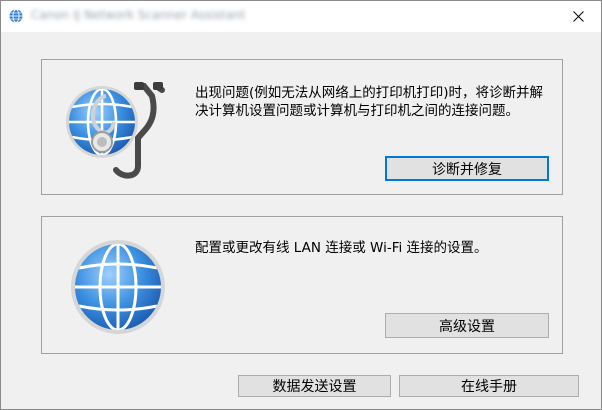  Describe the element at coordinates (118, 287) in the screenshot. I see `globe-icon` at that location.